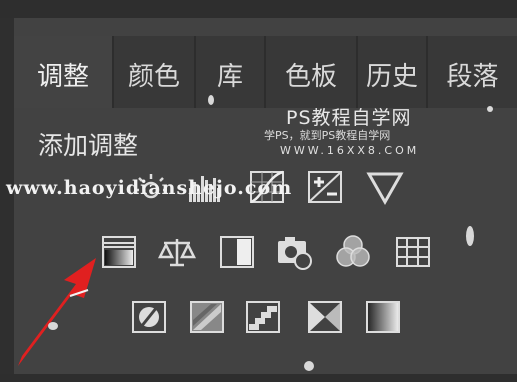 The width and height of the screenshot is (517, 382). Describe the element at coordinates (207, 317) in the screenshot. I see `posterize-icon` at that location.